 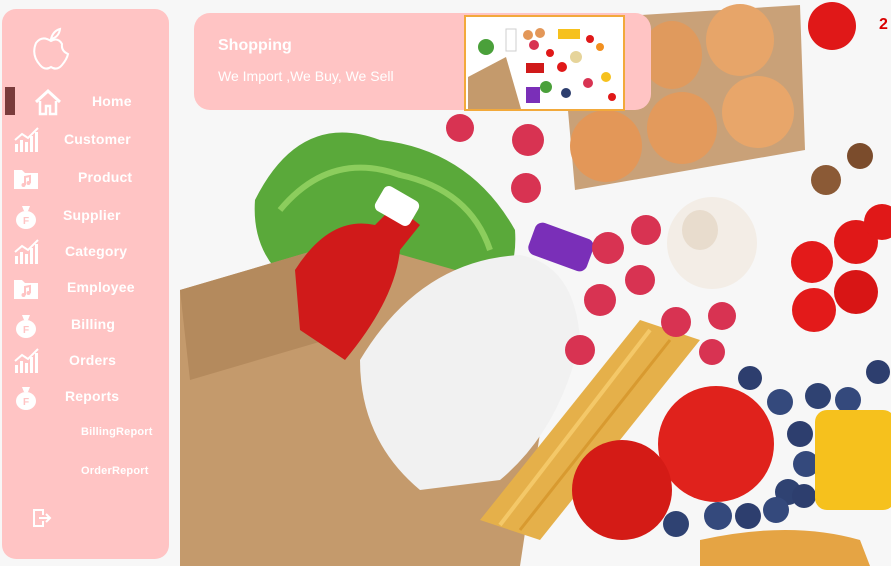 I want to click on apple-logo-icon, so click(x=51, y=48).